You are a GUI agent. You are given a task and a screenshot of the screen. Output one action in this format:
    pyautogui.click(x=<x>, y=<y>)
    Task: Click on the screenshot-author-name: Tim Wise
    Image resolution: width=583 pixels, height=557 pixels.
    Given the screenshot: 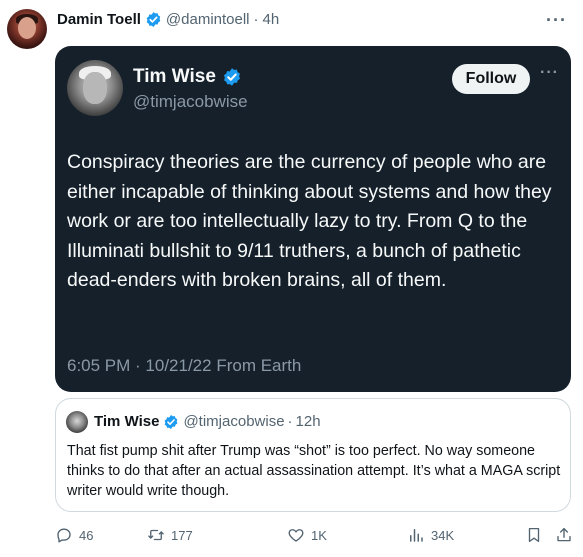 What is the action you would take?
    pyautogui.click(x=187, y=77)
    